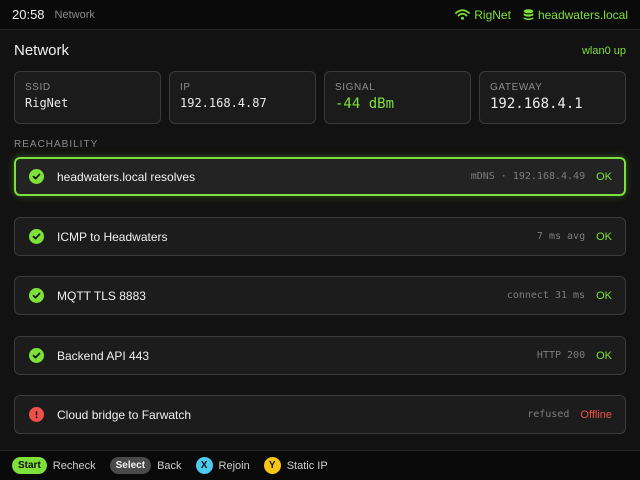 This screenshot has height=480, width=640. I want to click on stat-label: GATEWAY, so click(516, 87).